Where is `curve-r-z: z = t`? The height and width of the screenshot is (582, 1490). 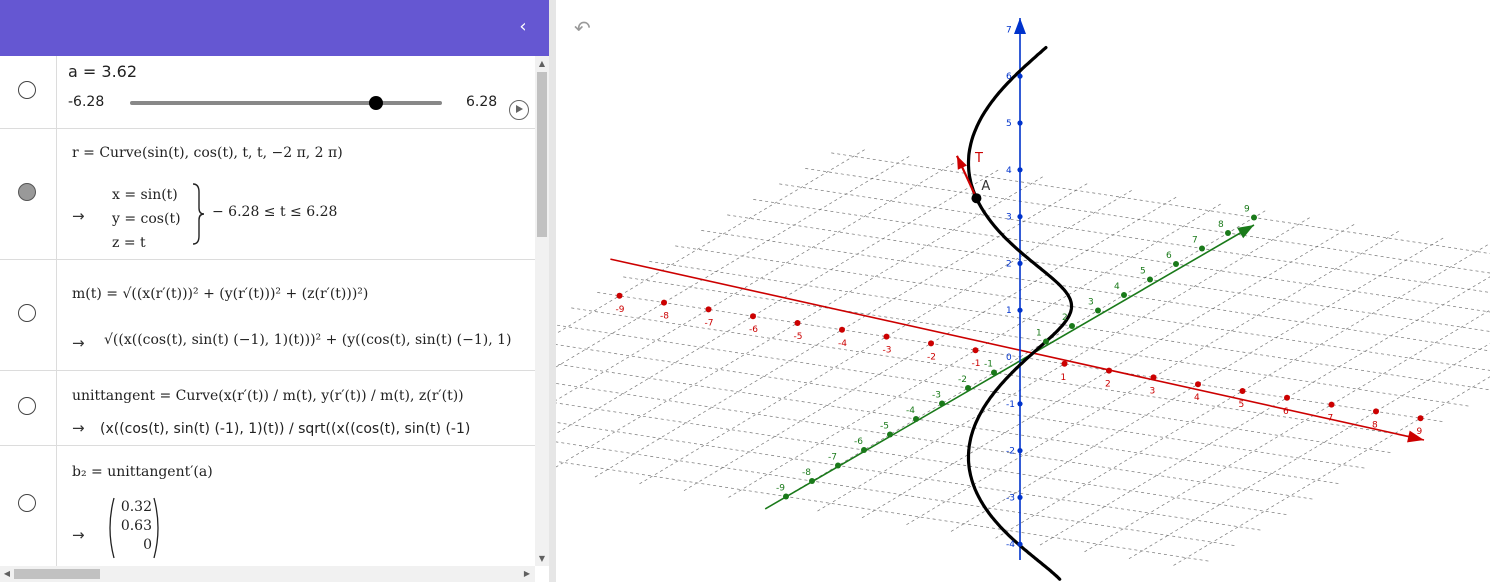
curve-r-z: z = t is located at coordinates (129, 243).